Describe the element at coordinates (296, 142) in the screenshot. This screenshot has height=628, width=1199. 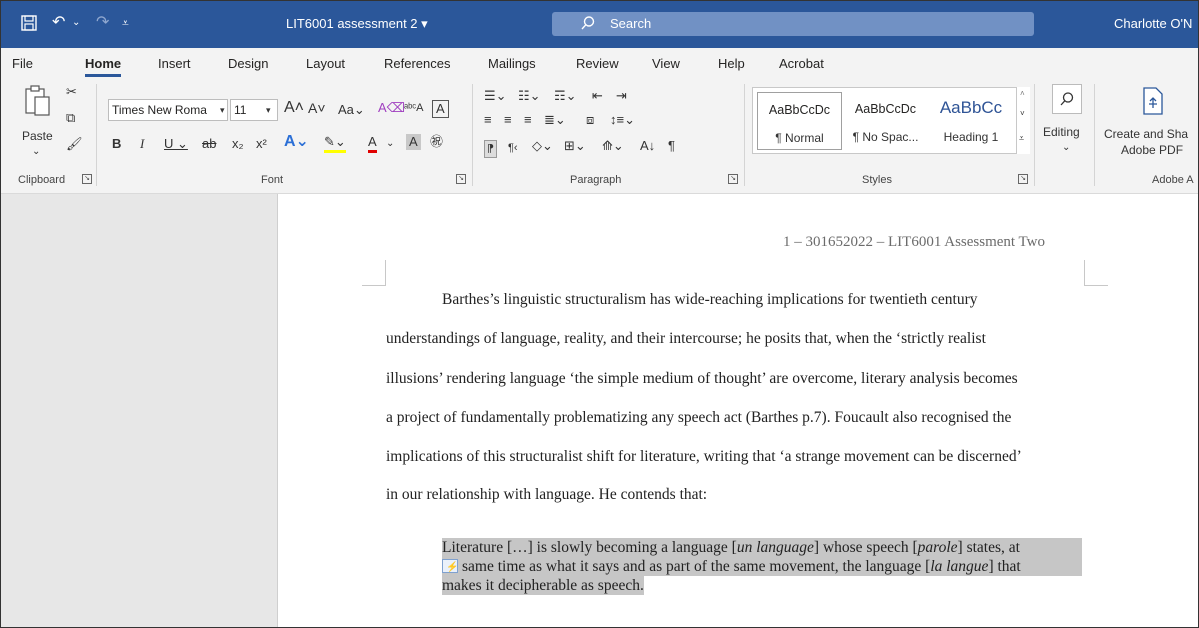
I see `text-effects-icon: A⌄` at that location.